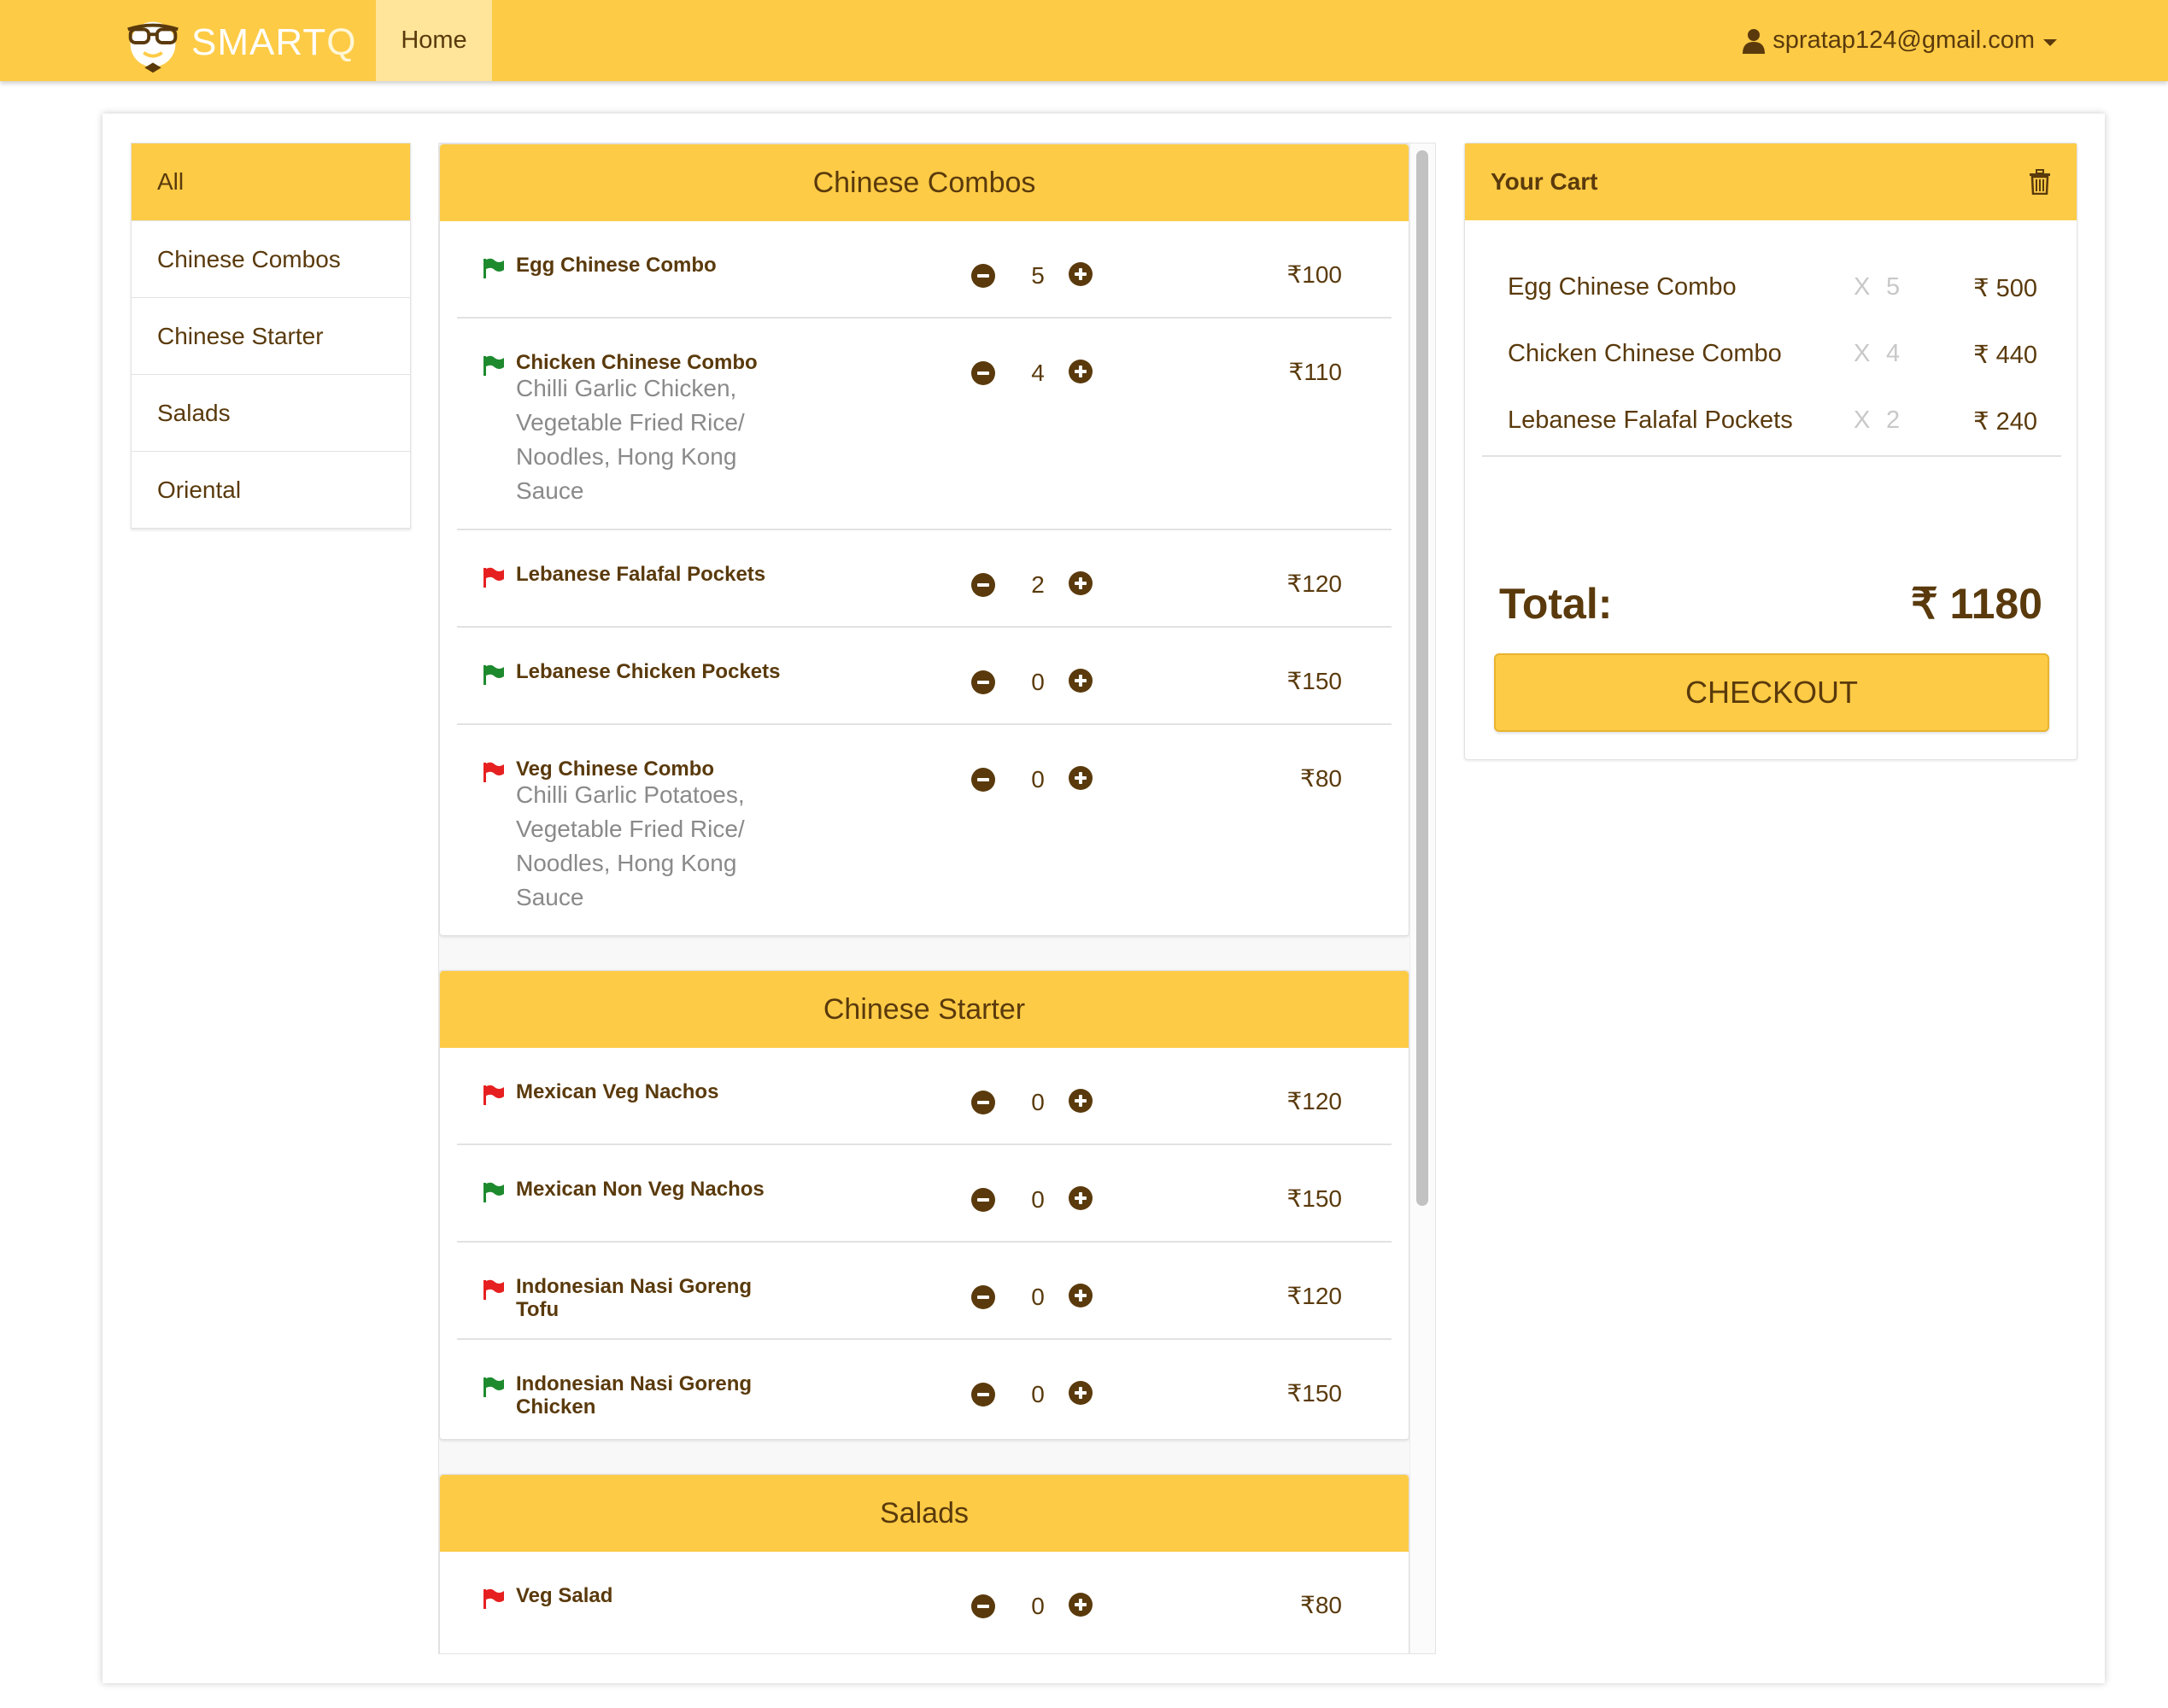  What do you see at coordinates (565, 1595) in the screenshot?
I see `item-name: Veg Salad` at bounding box center [565, 1595].